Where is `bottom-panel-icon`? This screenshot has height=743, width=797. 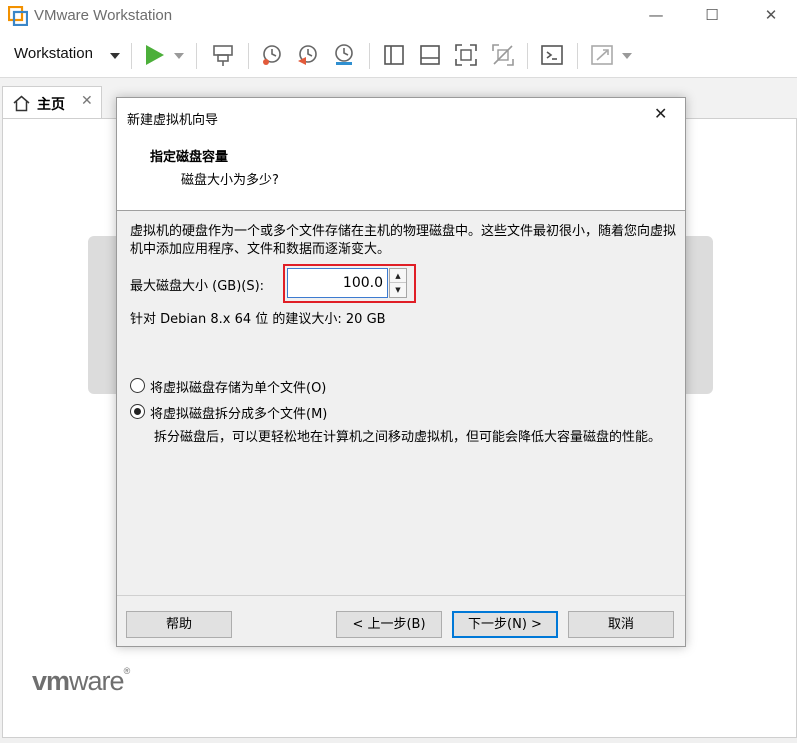 bottom-panel-icon is located at coordinates (430, 55).